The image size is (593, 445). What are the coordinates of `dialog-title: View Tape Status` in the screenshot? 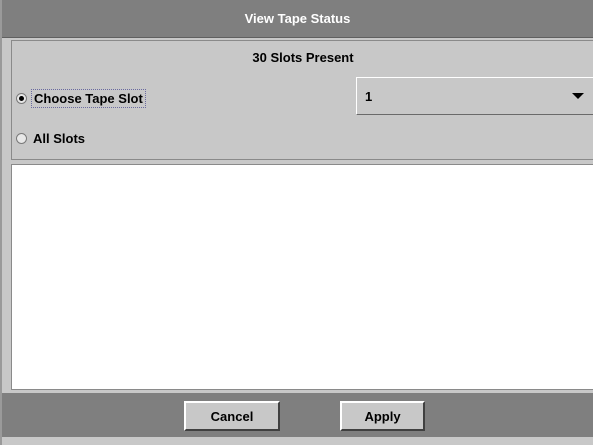 It's located at (297, 18).